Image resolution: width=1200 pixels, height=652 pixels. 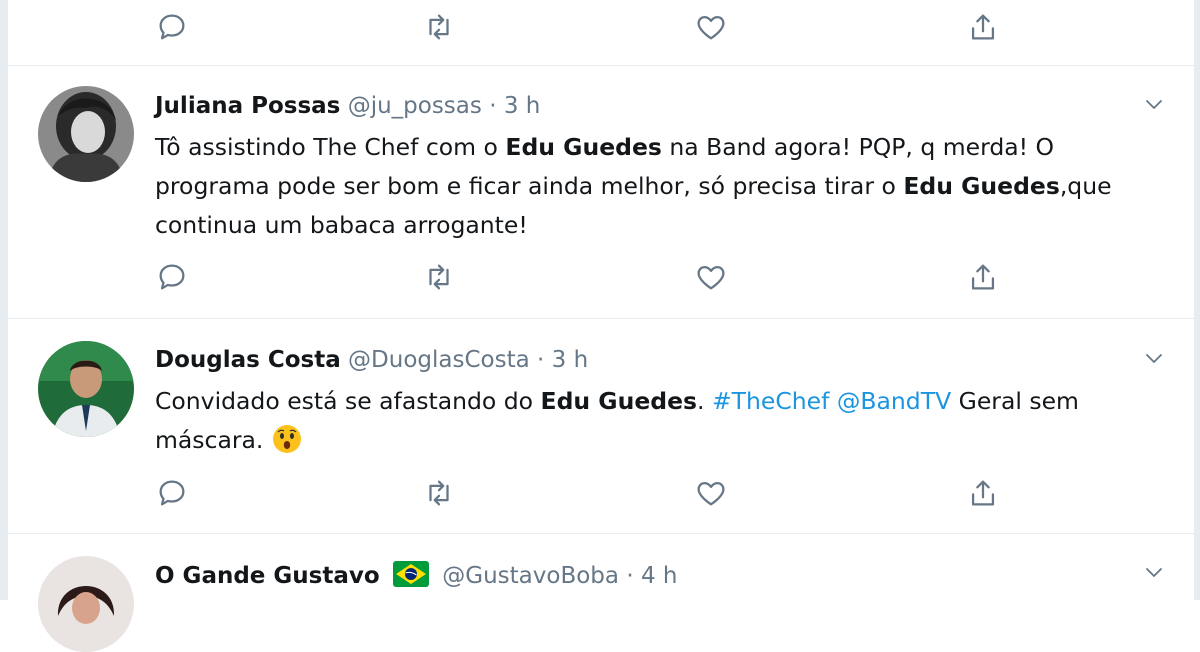 What do you see at coordinates (330, 147) in the screenshot?
I see `text-segment: Tô assistindo The Chef com o` at bounding box center [330, 147].